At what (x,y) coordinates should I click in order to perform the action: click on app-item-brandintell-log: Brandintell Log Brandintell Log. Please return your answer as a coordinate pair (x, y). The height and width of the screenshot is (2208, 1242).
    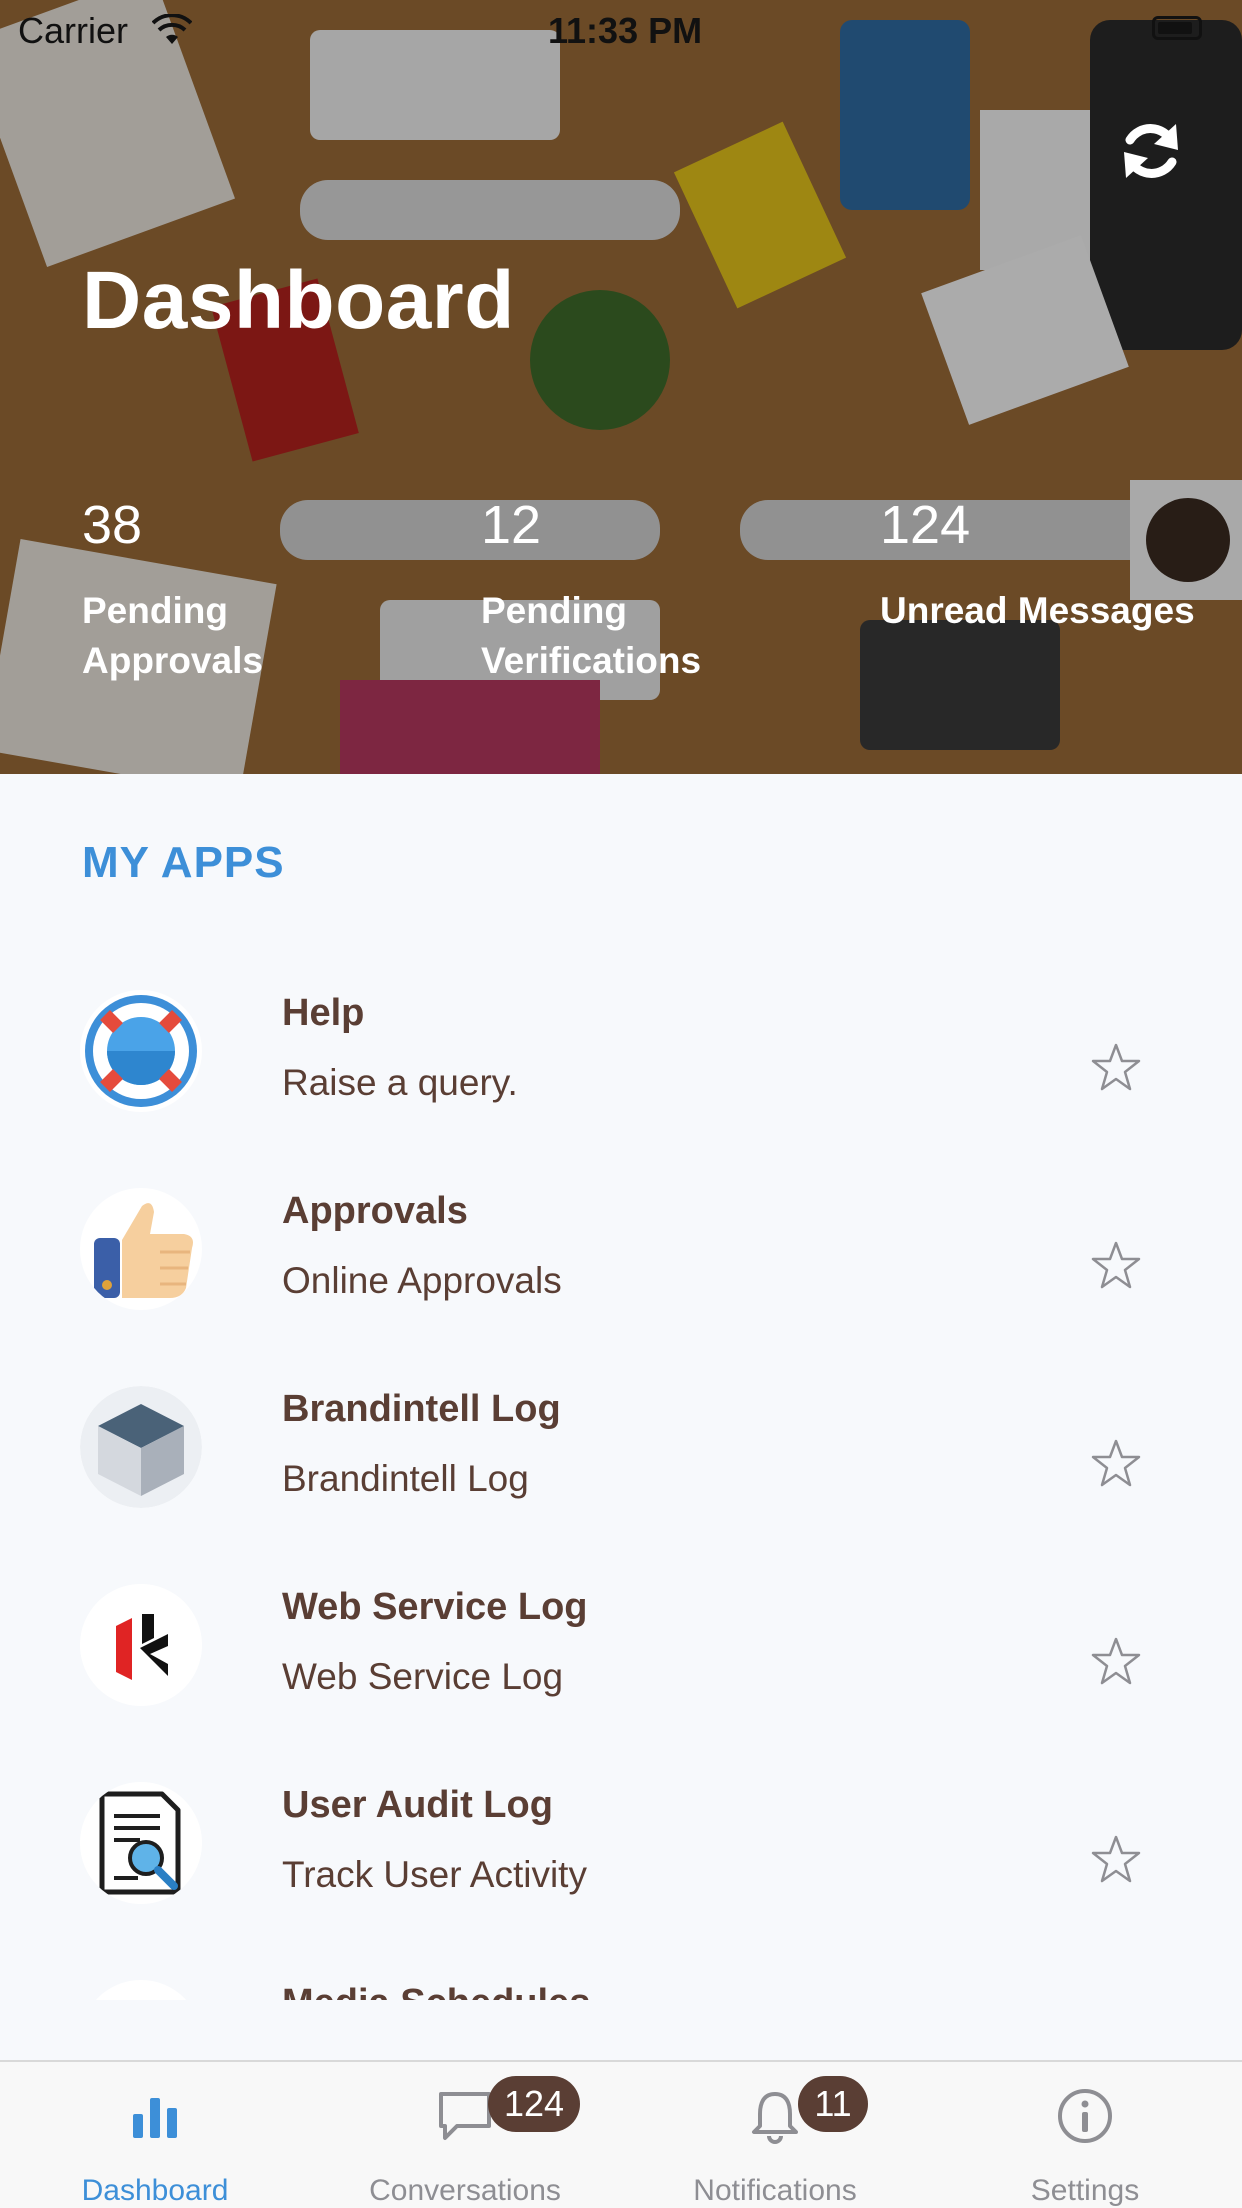
    Looking at the image, I should click on (621, 1435).